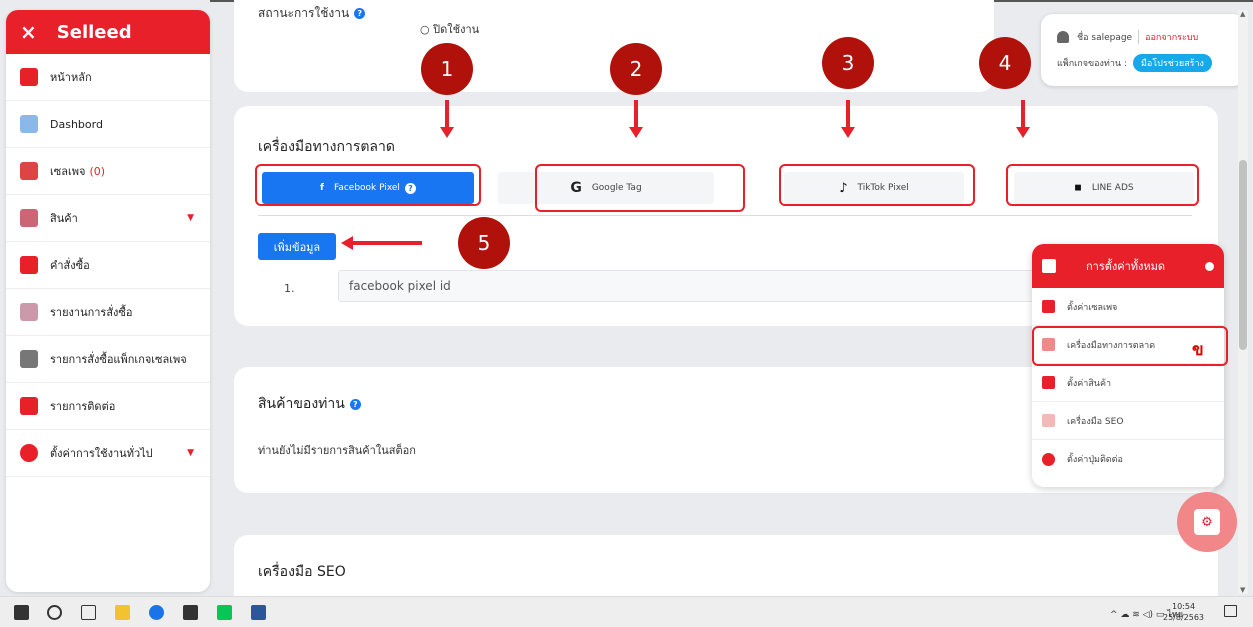 The width and height of the screenshot is (1253, 627). What do you see at coordinates (1184, 617) in the screenshot?
I see `clock-date: 25/8/2563` at bounding box center [1184, 617].